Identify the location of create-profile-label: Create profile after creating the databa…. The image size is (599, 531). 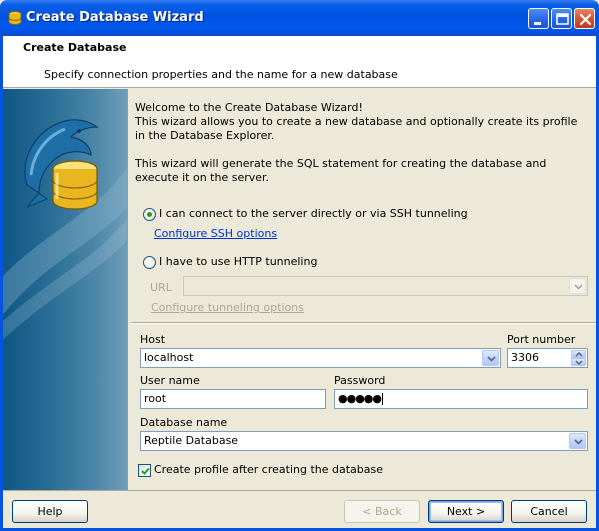
(268, 469).